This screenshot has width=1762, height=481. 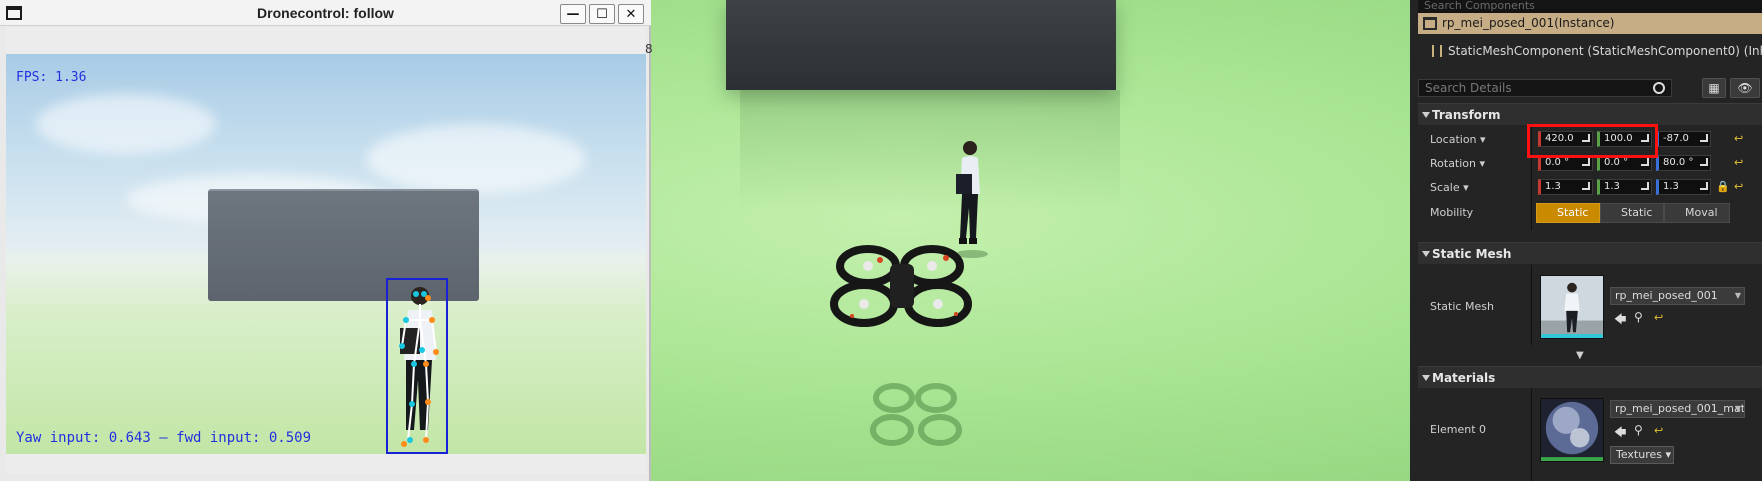 What do you see at coordinates (921, 45) in the screenshot?
I see `scene-dark-block` at bounding box center [921, 45].